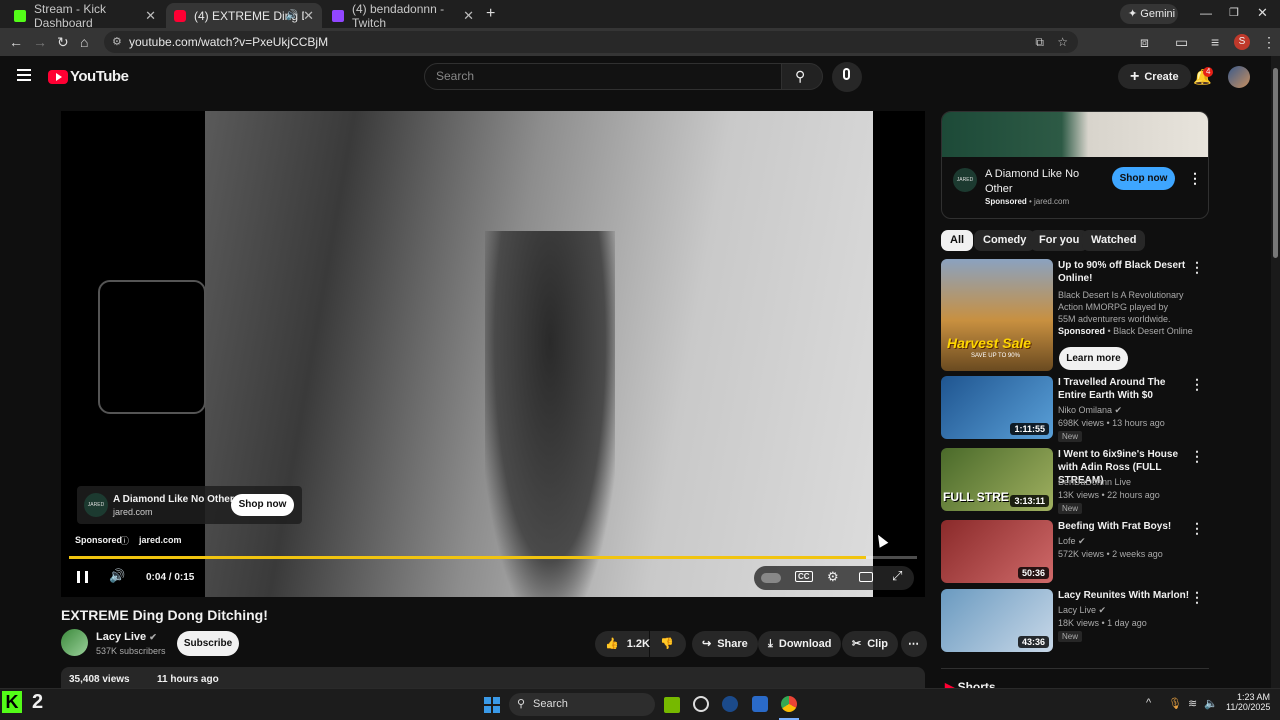 The image size is (1280, 720). Describe the element at coordinates (833, 577) in the screenshot. I see `settings-gear-icon: ⚙` at that location.